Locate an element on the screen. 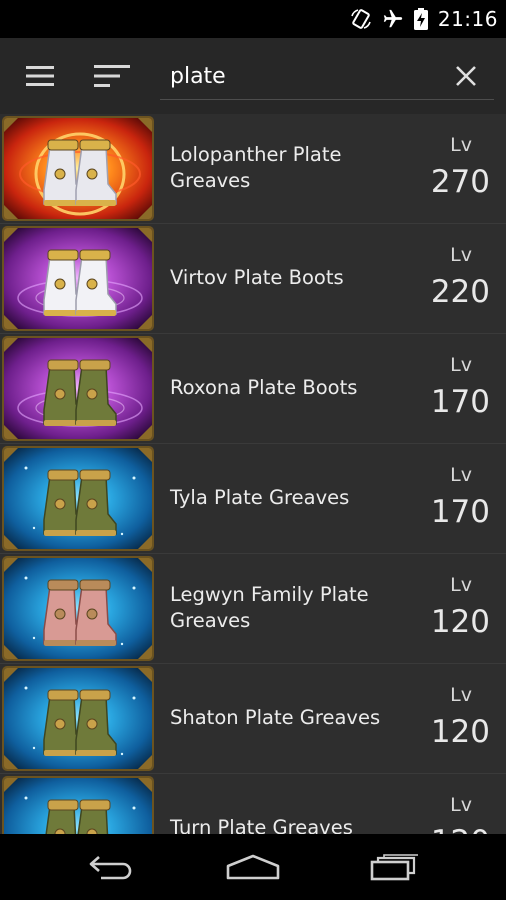 The width and height of the screenshot is (506, 900). clear-search-button is located at coordinates (466, 76).